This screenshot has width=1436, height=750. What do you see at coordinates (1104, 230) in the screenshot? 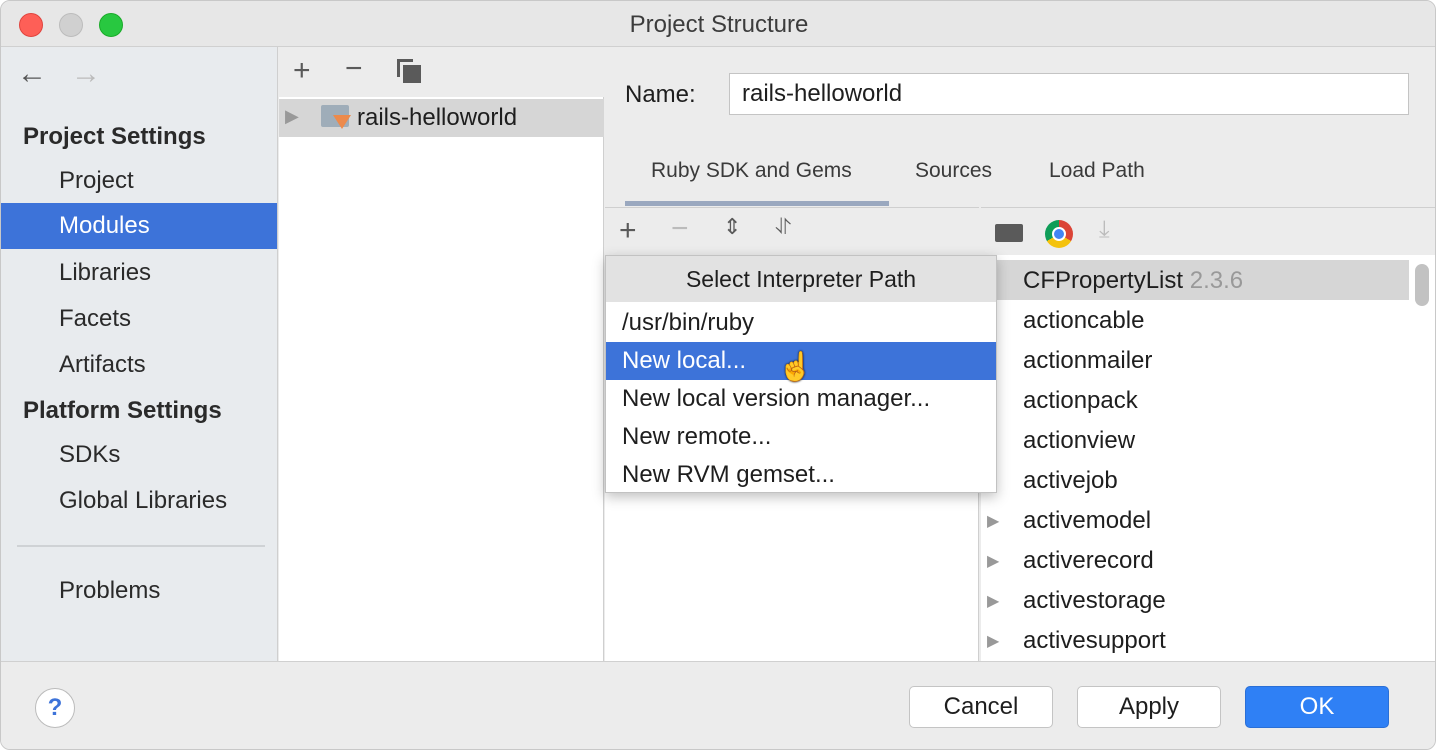
I see `download-icon: ⤓` at bounding box center [1104, 230].